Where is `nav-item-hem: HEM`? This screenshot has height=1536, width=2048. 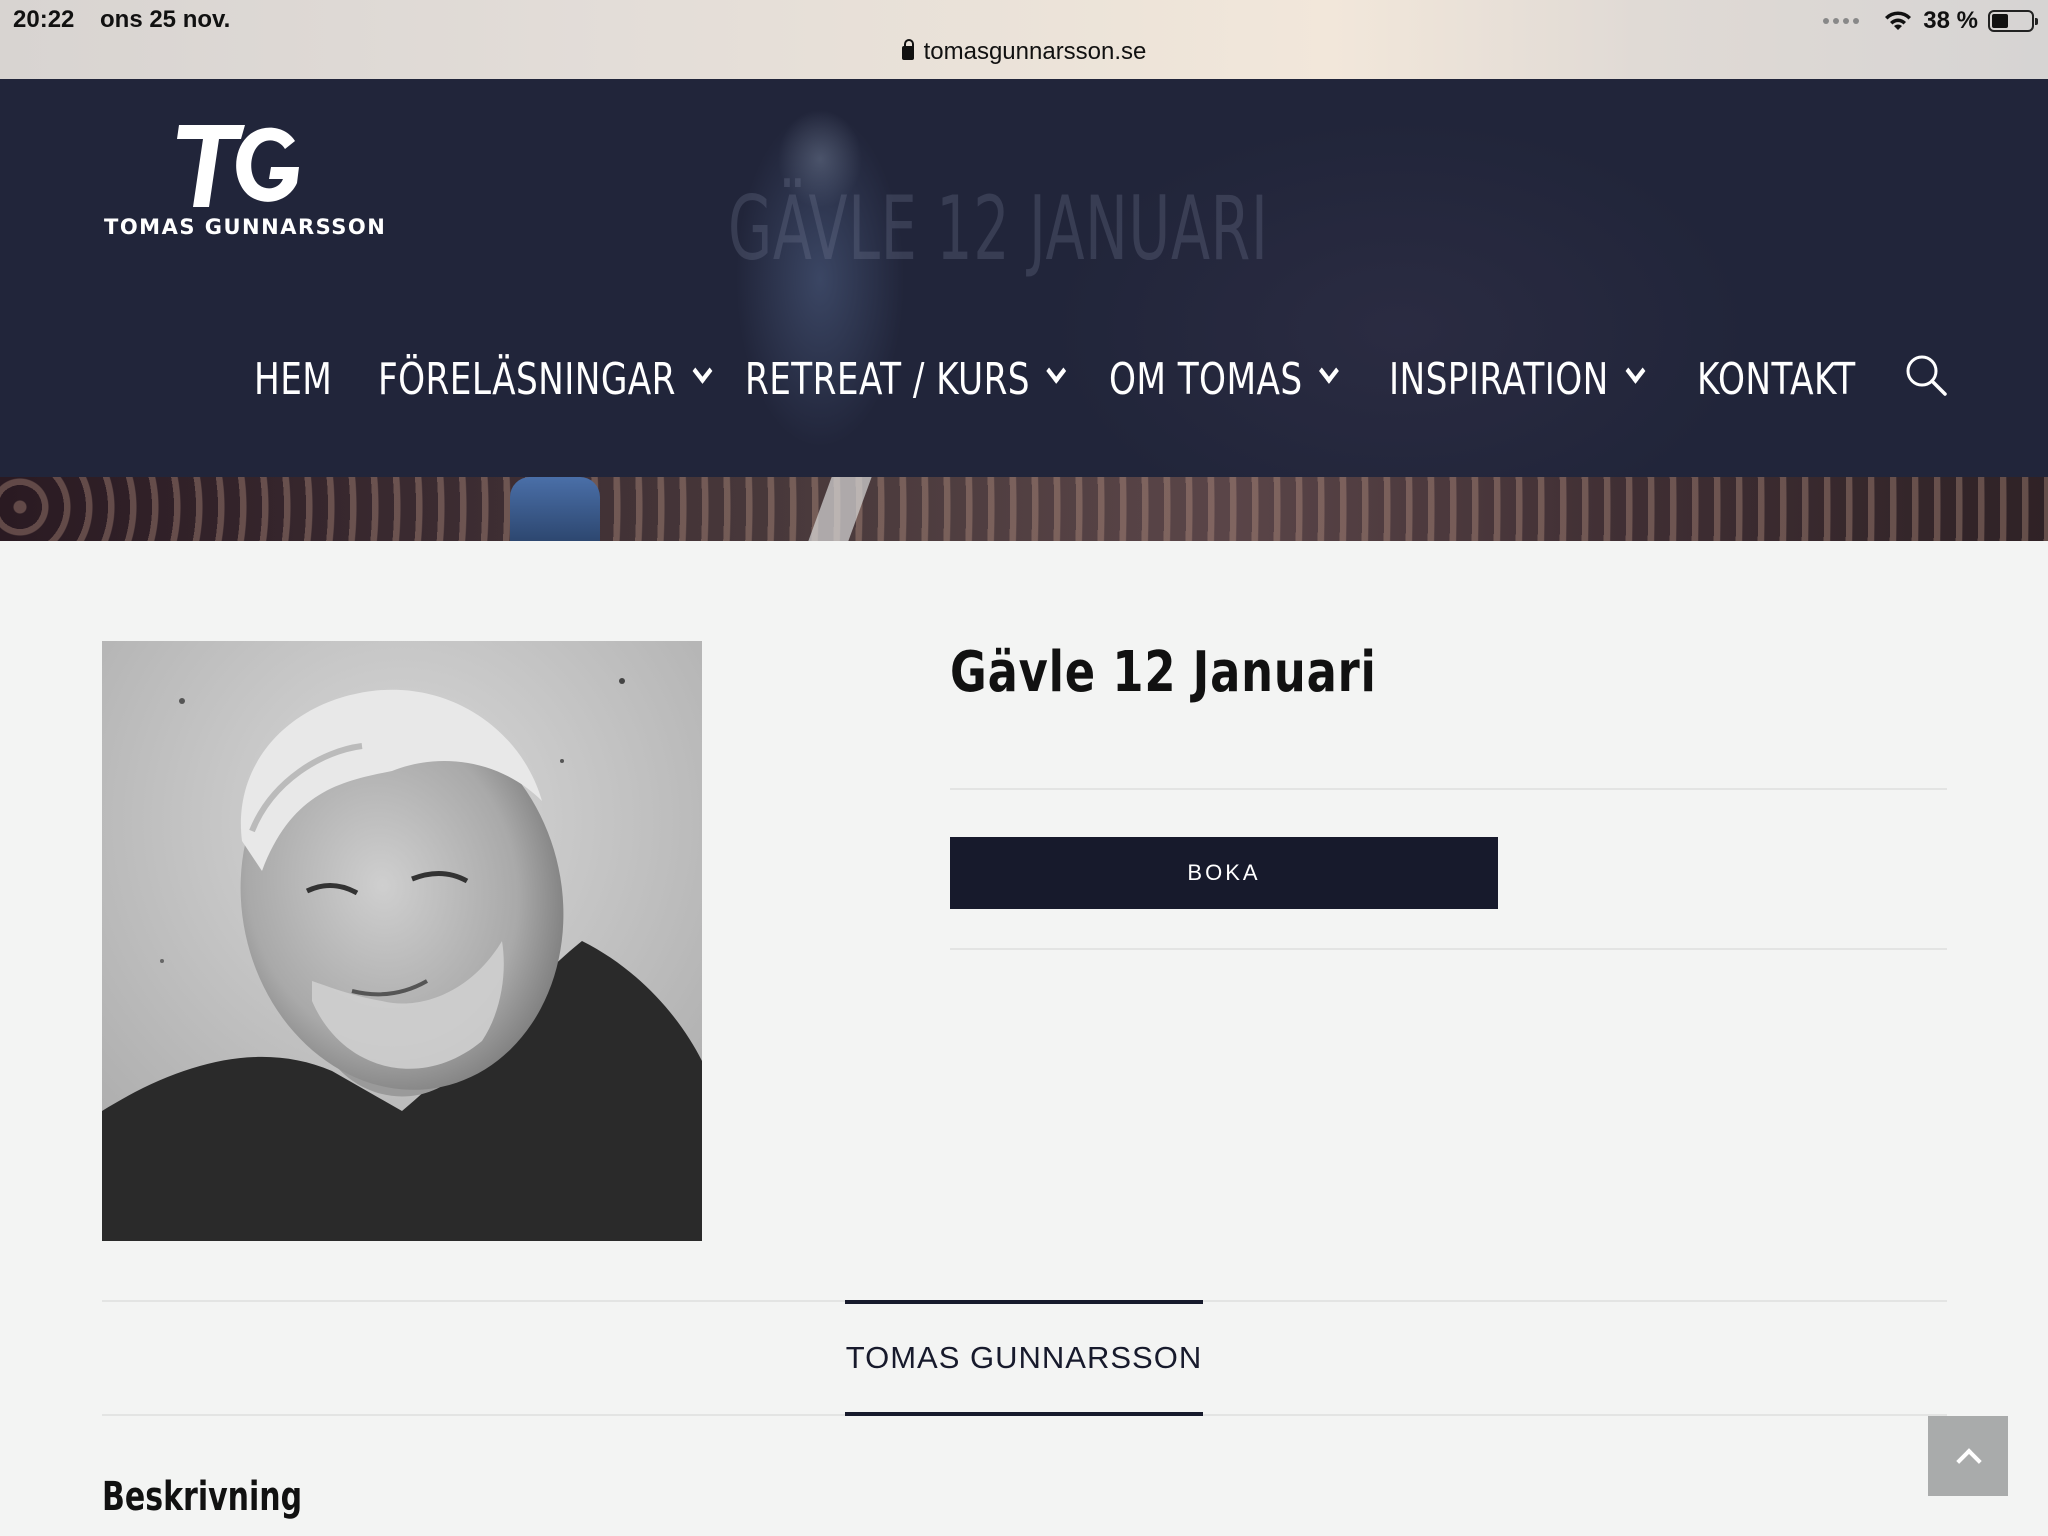
nav-item-hem: HEM is located at coordinates (302, 379).